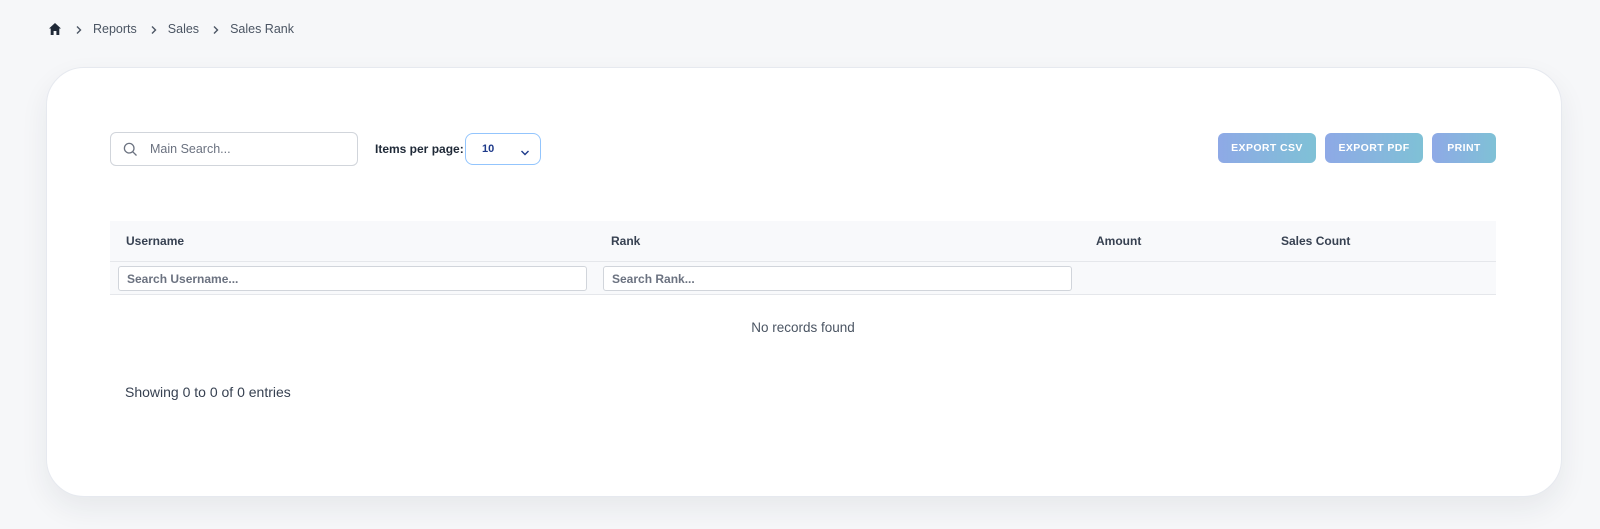 This screenshot has width=1600, height=529. What do you see at coordinates (183, 29) in the screenshot?
I see `breadcrumb-item-sales: Sales` at bounding box center [183, 29].